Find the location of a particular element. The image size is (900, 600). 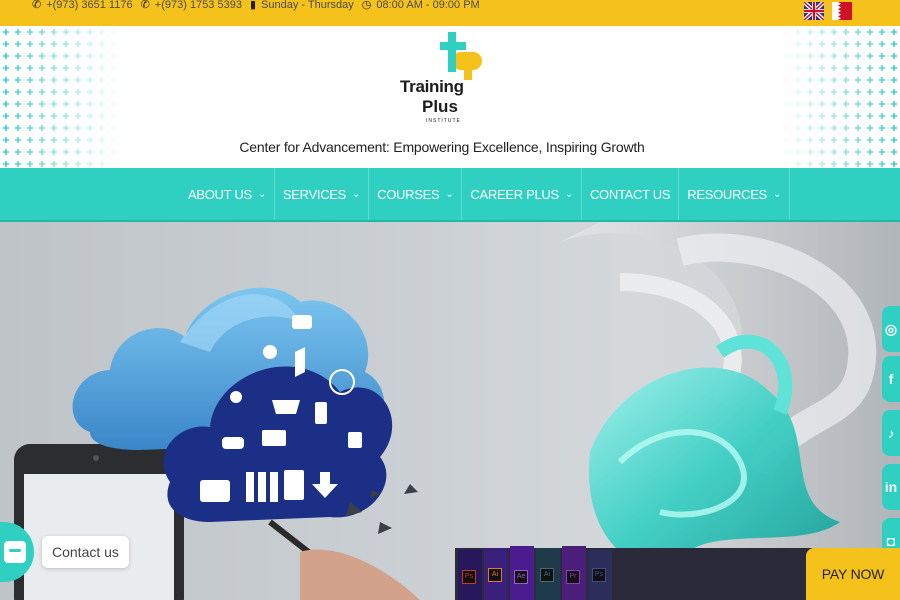

logo-mark-icon is located at coordinates (461, 56).